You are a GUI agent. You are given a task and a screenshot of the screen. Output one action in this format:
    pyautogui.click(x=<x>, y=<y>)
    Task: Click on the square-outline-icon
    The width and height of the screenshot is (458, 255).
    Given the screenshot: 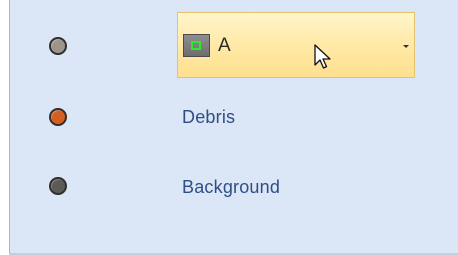 What is the action you would take?
    pyautogui.click(x=196, y=45)
    